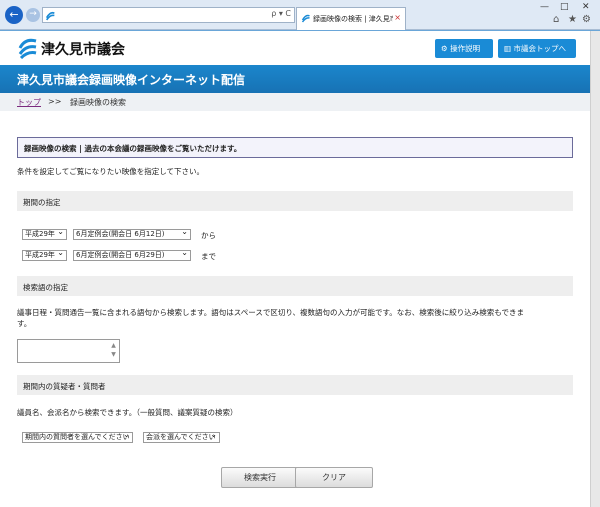  I want to click on questioner-section-heading: 期間内の質疑者・質問者, so click(295, 385).